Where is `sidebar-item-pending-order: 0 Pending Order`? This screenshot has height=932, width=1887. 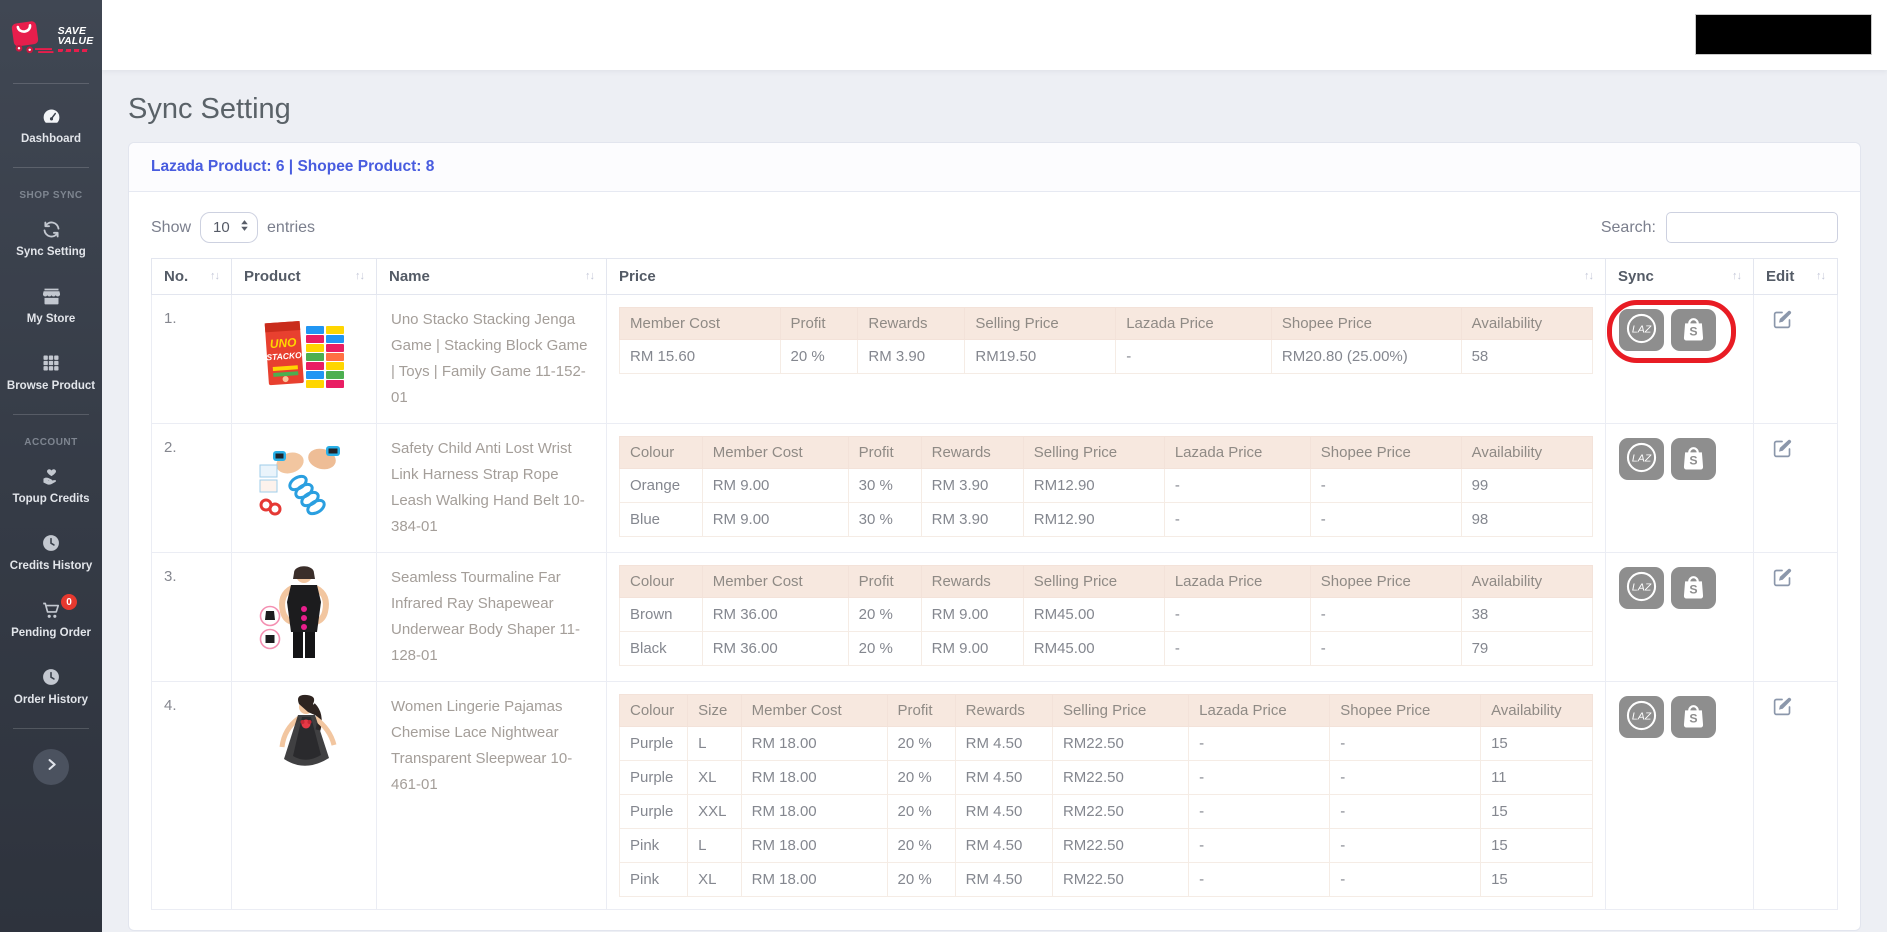
sidebar-item-pending-order: 0 Pending Order is located at coordinates (51, 619).